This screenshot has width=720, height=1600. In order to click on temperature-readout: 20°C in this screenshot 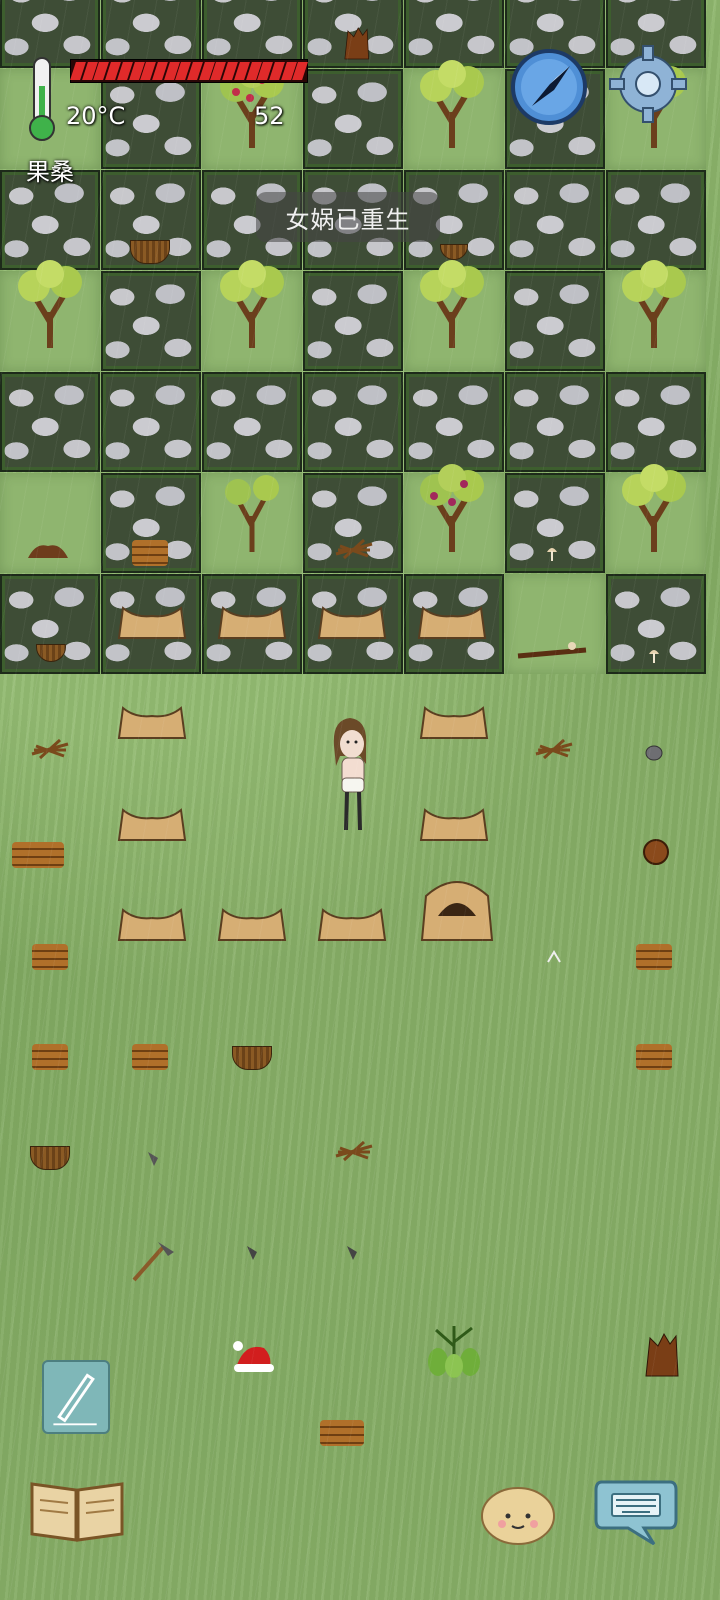, I will do `click(96, 116)`.